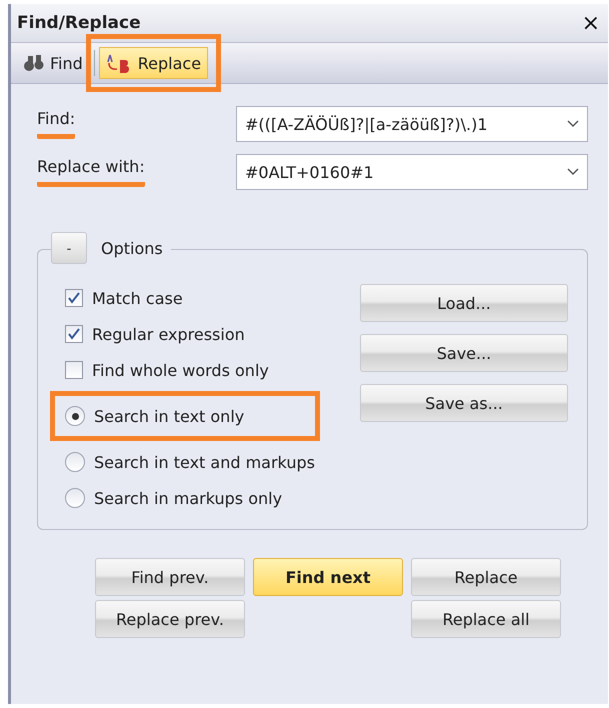 Image resolution: width=609 pixels, height=708 pixels. What do you see at coordinates (79, 23) in the screenshot?
I see `window-title: Find/Replace` at bounding box center [79, 23].